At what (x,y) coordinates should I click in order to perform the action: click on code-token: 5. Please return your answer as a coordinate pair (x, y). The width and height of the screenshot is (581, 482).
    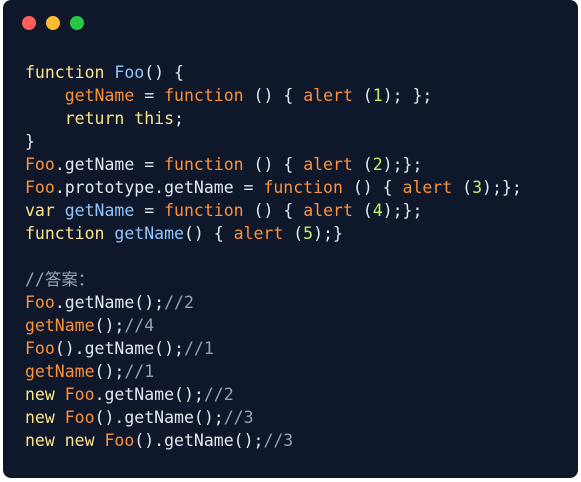
    Looking at the image, I should click on (308, 233).